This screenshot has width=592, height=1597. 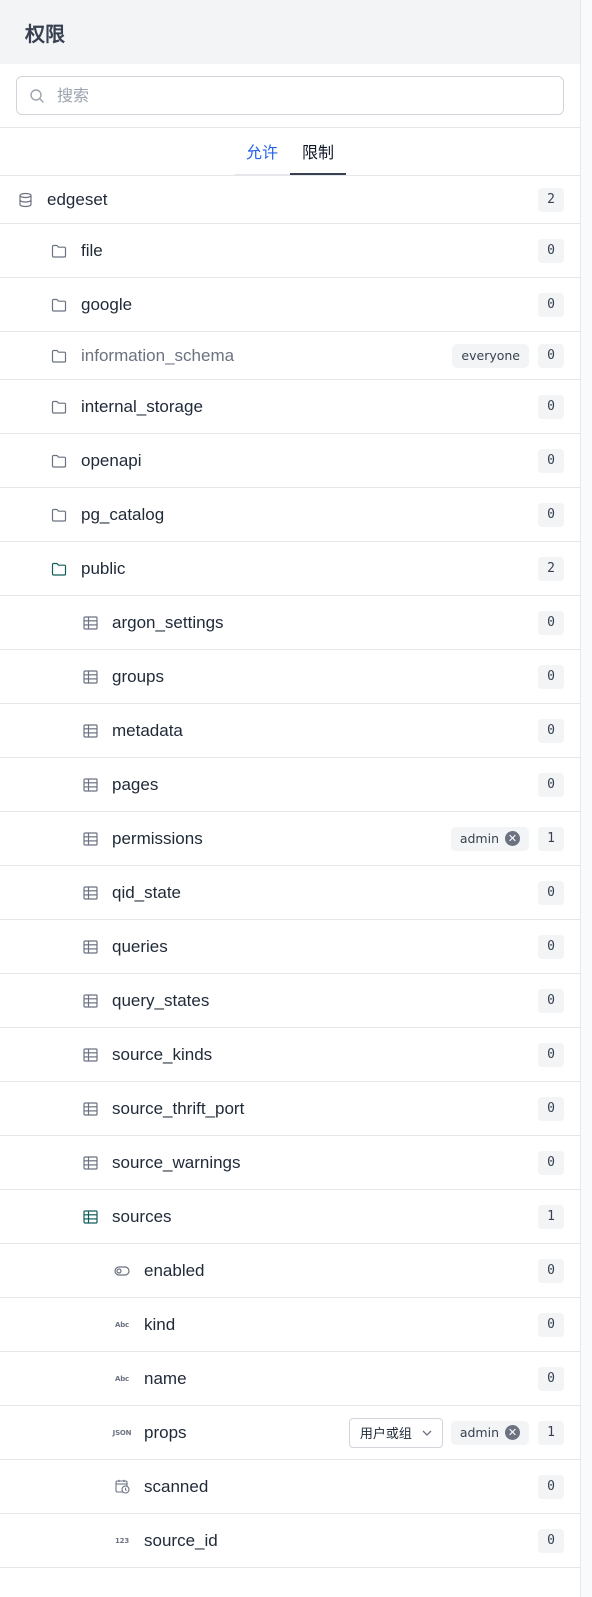 I want to click on tree-item-table: query_states 0, so click(x=290, y=1001).